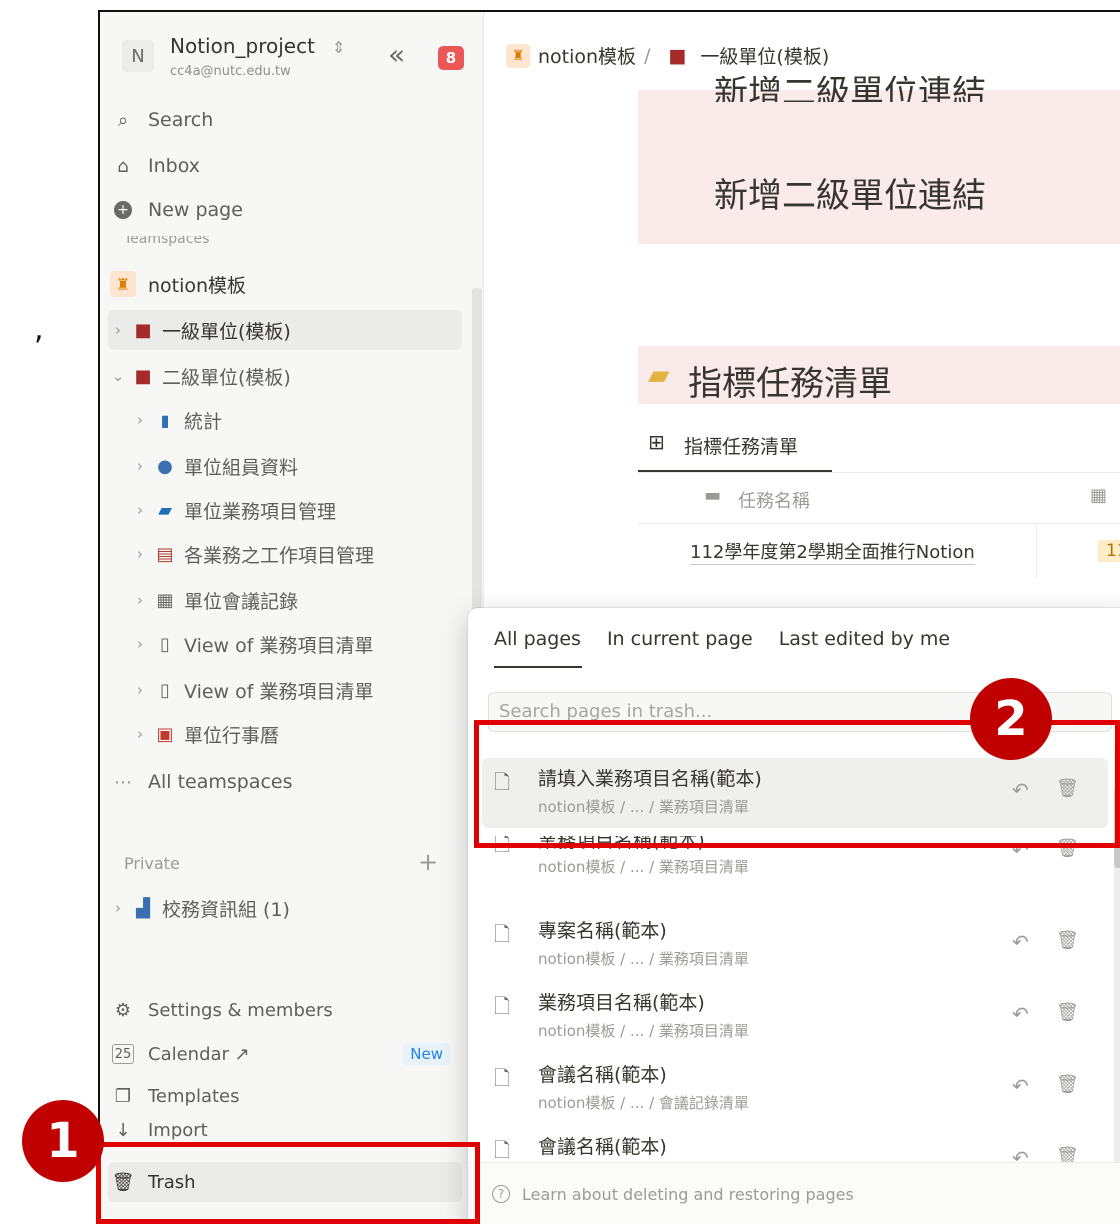 This screenshot has height=1224, width=1120. I want to click on breadcrumb-item: 一級單位(模板), so click(764, 55).